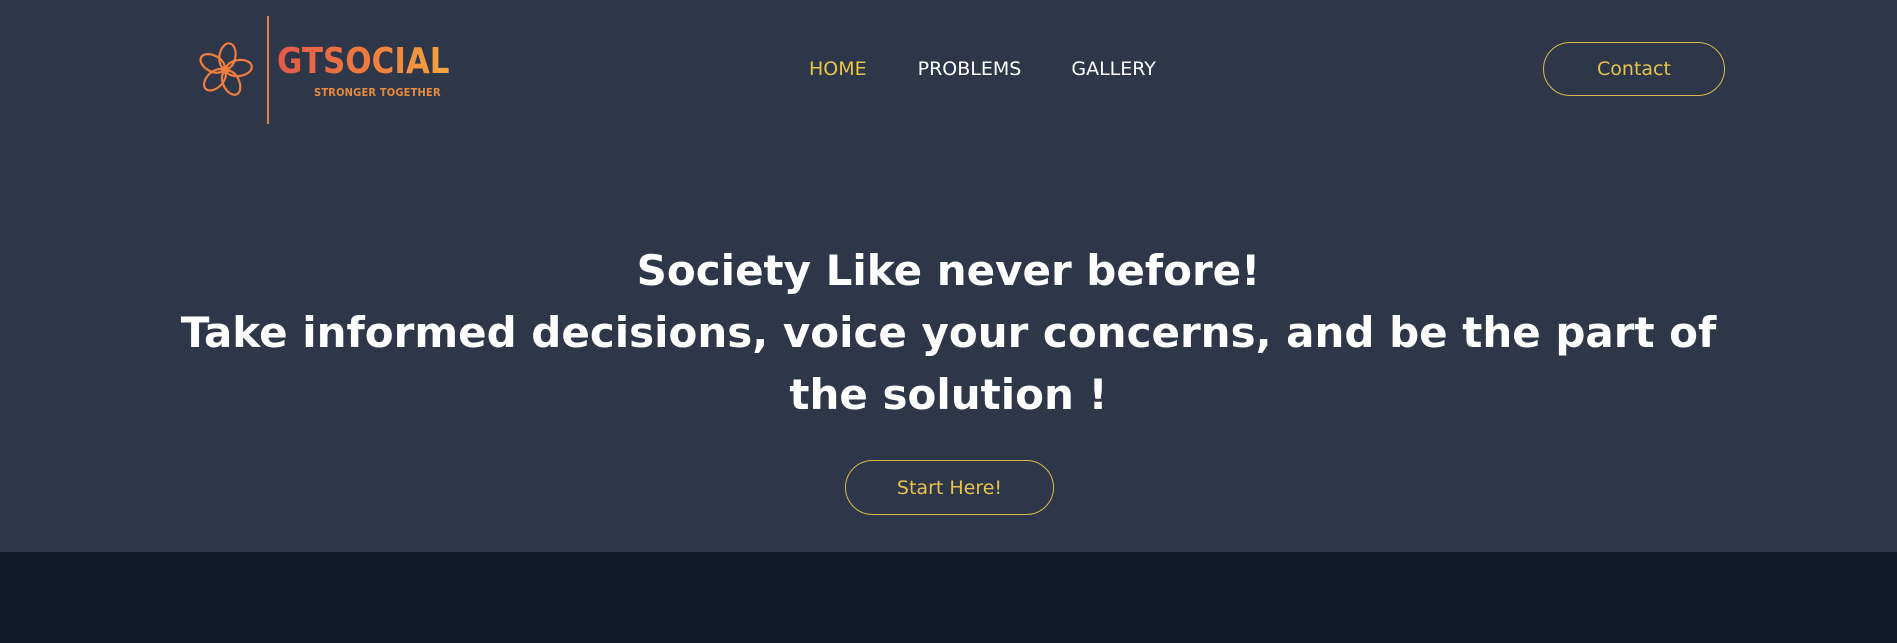 Image resolution: width=1897 pixels, height=643 pixels. I want to click on logo-divider, so click(268, 70).